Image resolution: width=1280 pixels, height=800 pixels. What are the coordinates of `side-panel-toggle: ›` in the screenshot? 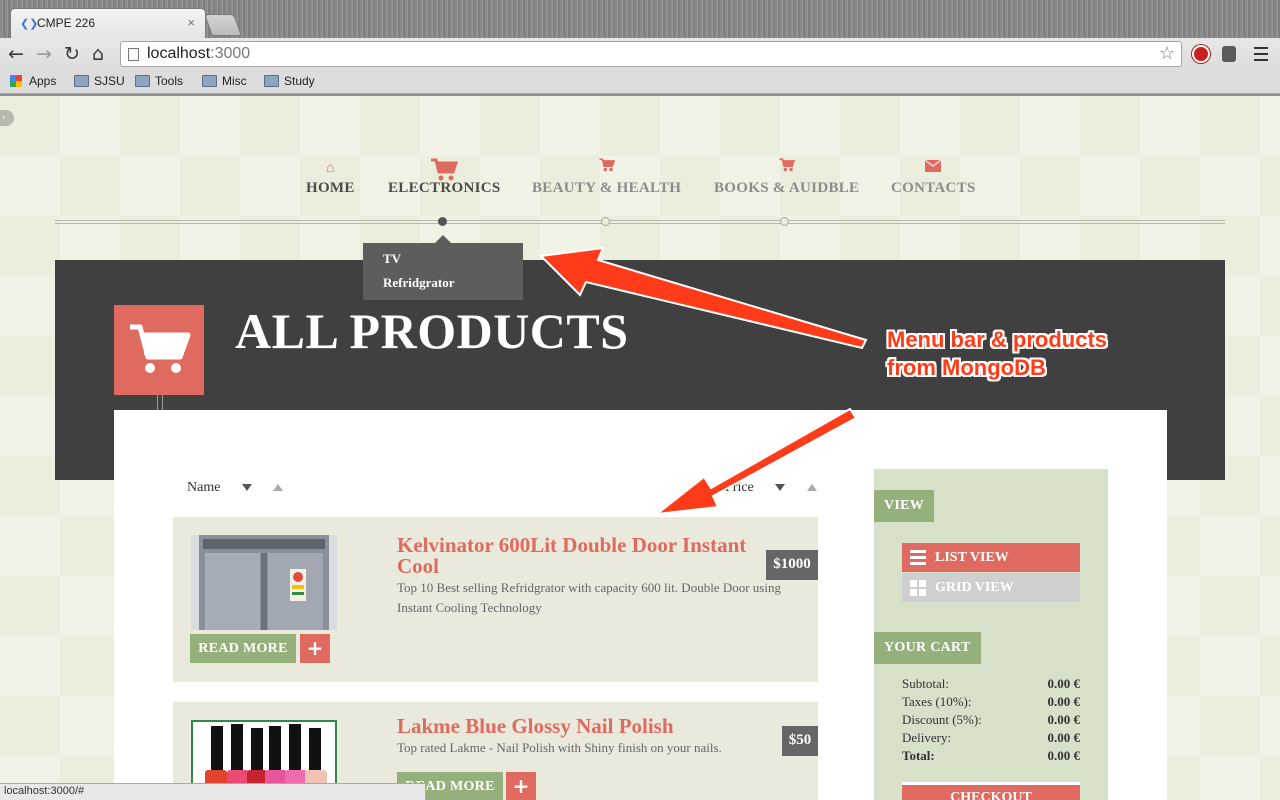 It's located at (7, 118).